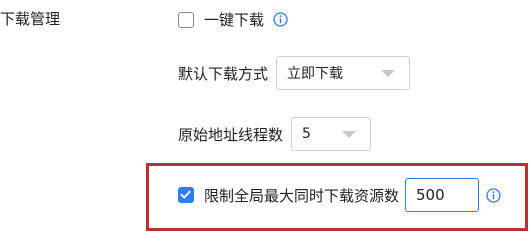 The image size is (532, 240). I want to click on max-downloads-checkbox, so click(186, 195).